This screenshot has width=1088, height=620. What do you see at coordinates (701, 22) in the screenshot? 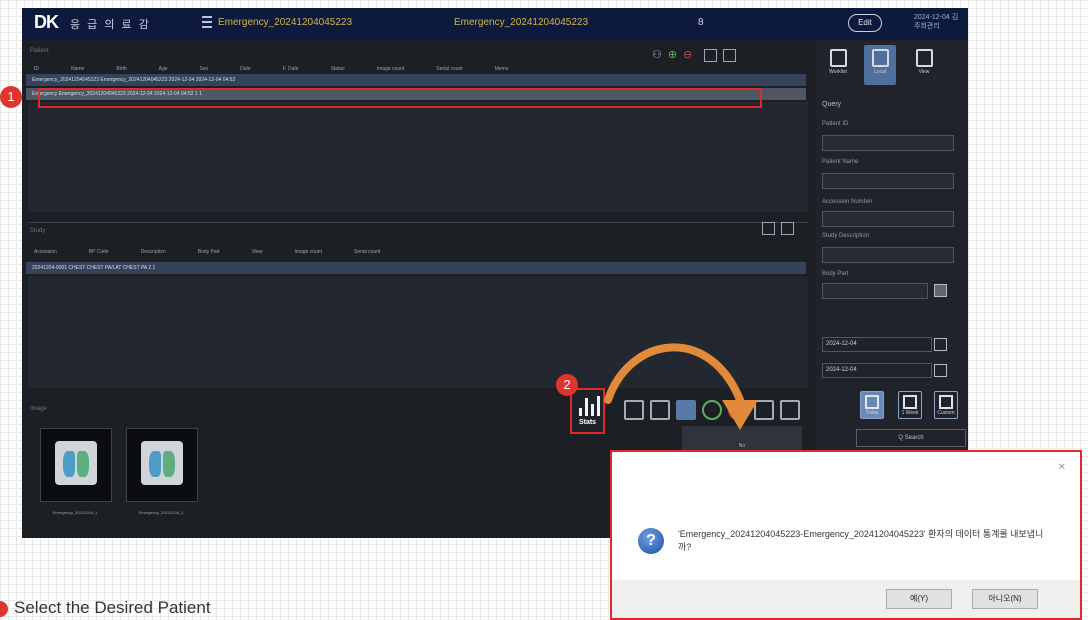
I see `window-number: 8` at bounding box center [701, 22].